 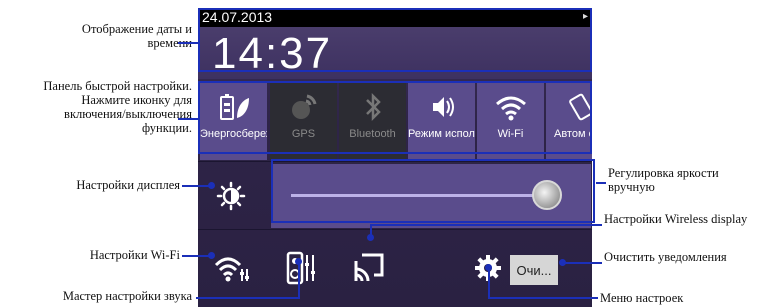 I want to click on wifi-settings-button, so click(x=232, y=268).